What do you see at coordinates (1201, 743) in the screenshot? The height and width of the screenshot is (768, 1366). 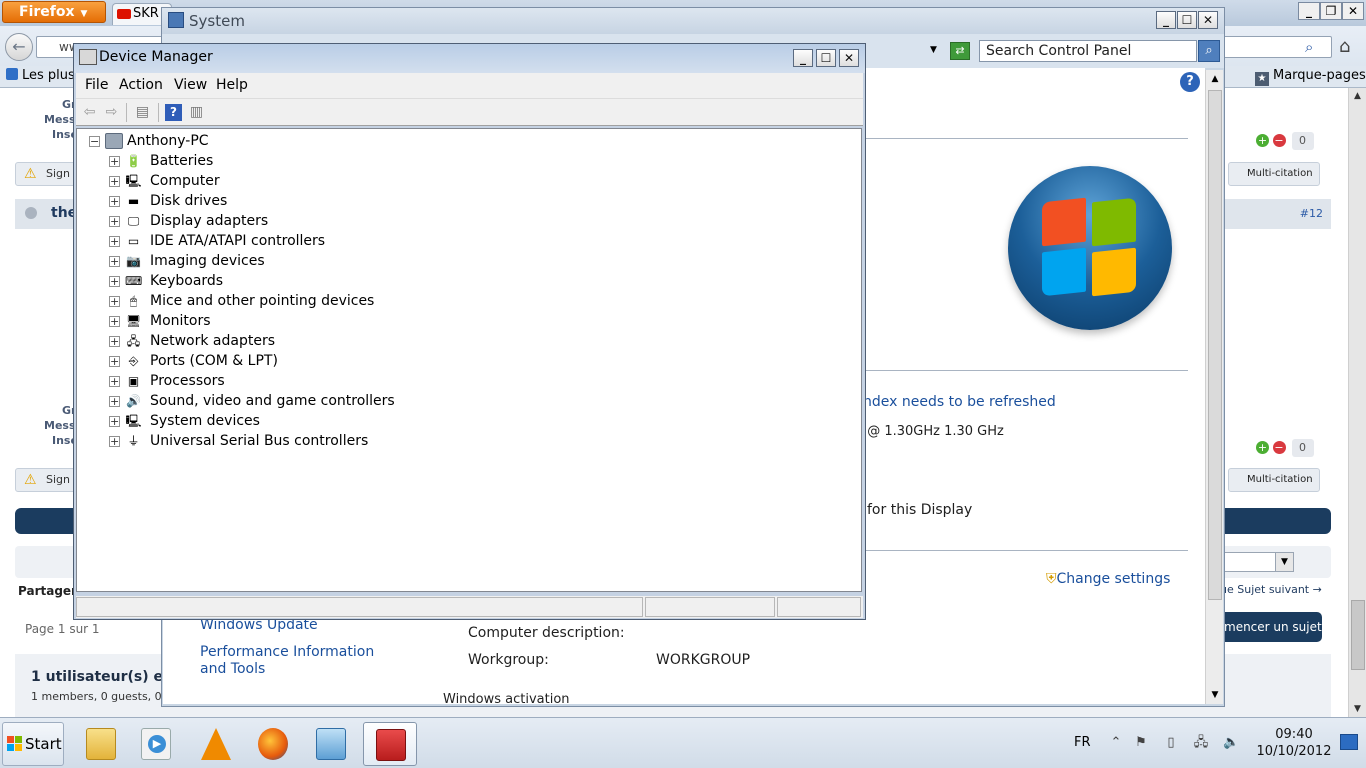 I see `network-icon: 🖧` at bounding box center [1201, 743].